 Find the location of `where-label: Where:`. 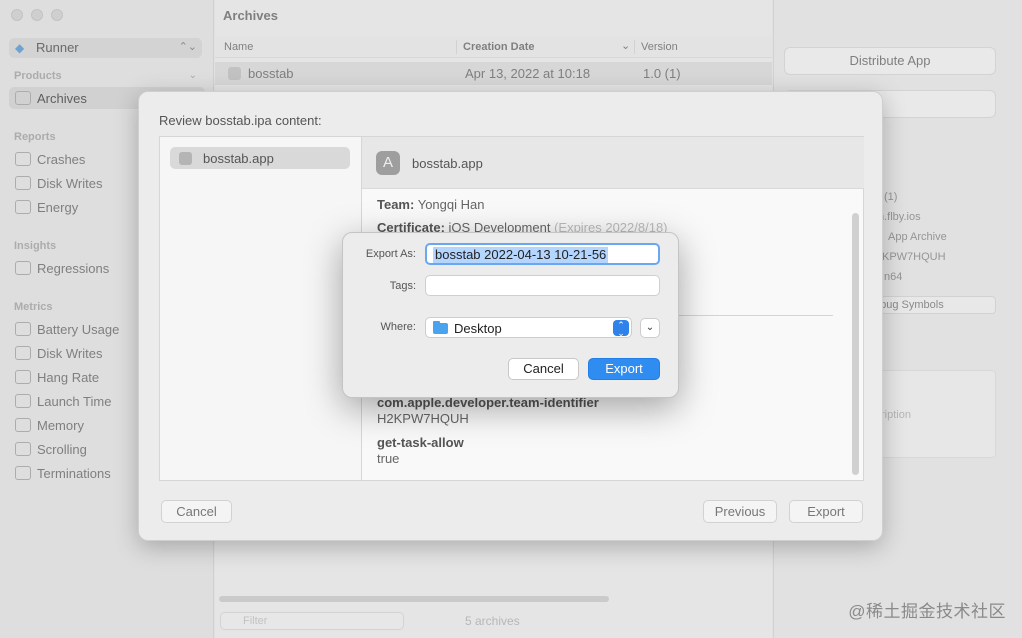

where-label: Where: is located at coordinates (398, 327).